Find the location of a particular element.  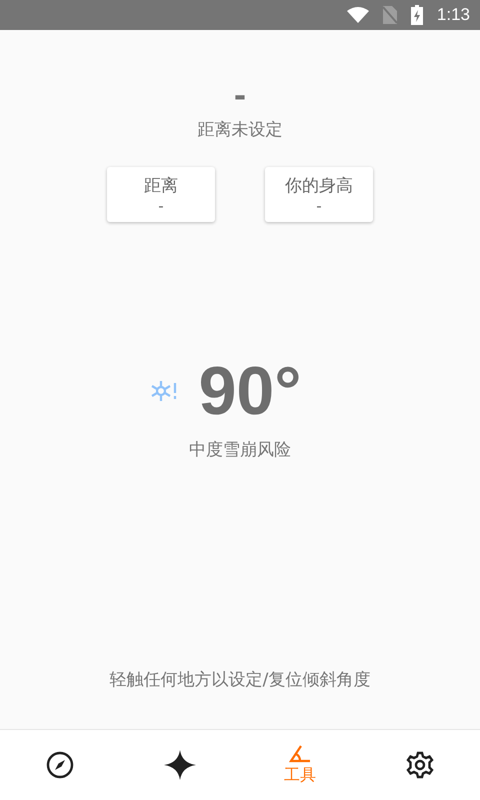

status-time: 1:13 is located at coordinates (453, 15).